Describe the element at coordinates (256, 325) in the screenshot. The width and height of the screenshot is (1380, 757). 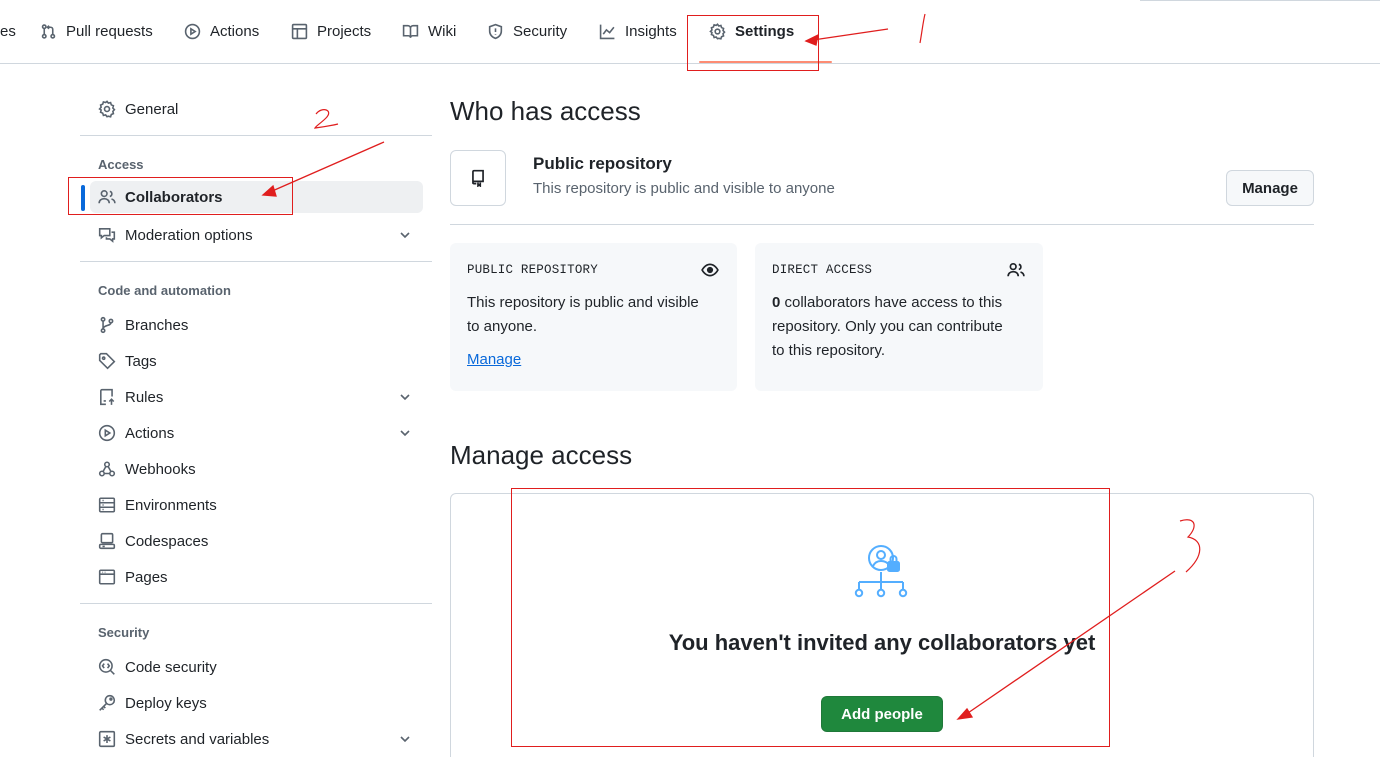
I see `sidebar-item-branches: Branches` at that location.